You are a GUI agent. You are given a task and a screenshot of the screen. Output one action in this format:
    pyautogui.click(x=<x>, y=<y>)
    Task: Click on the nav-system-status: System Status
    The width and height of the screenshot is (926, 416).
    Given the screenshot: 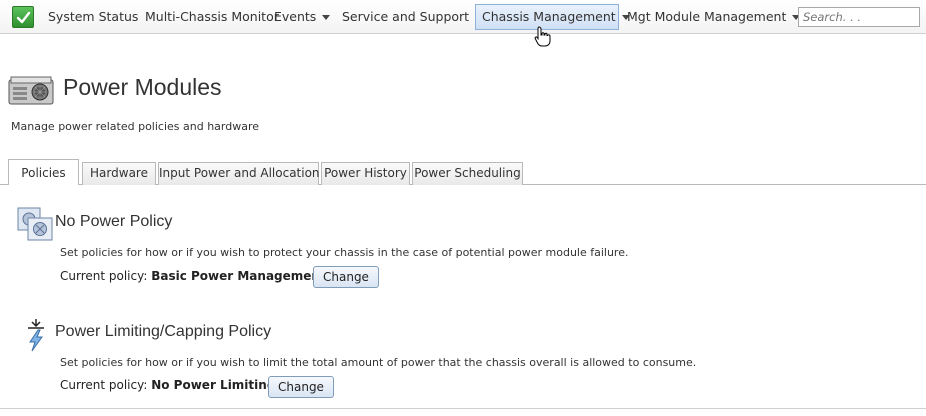 What is the action you would take?
    pyautogui.click(x=93, y=17)
    